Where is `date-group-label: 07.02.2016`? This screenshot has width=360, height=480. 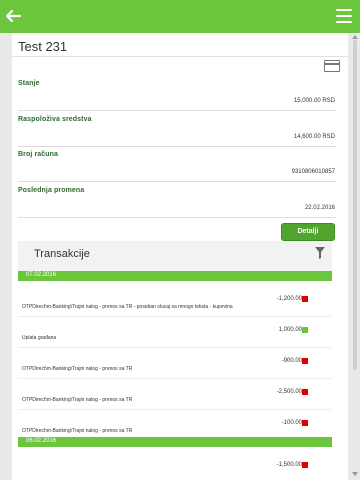
date-group-label: 07.02.2016 is located at coordinates (41, 275).